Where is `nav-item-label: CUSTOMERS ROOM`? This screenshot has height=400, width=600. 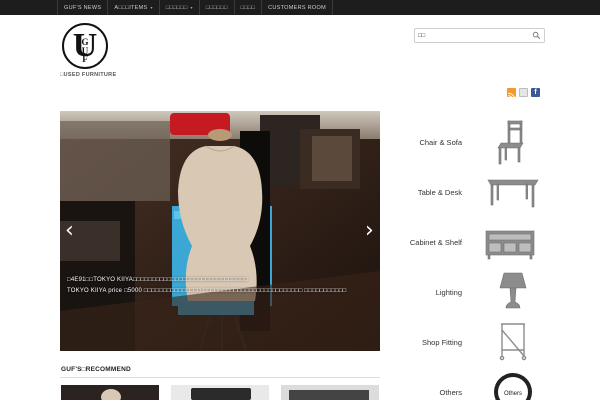
nav-item-label: CUSTOMERS ROOM is located at coordinates (297, 7).